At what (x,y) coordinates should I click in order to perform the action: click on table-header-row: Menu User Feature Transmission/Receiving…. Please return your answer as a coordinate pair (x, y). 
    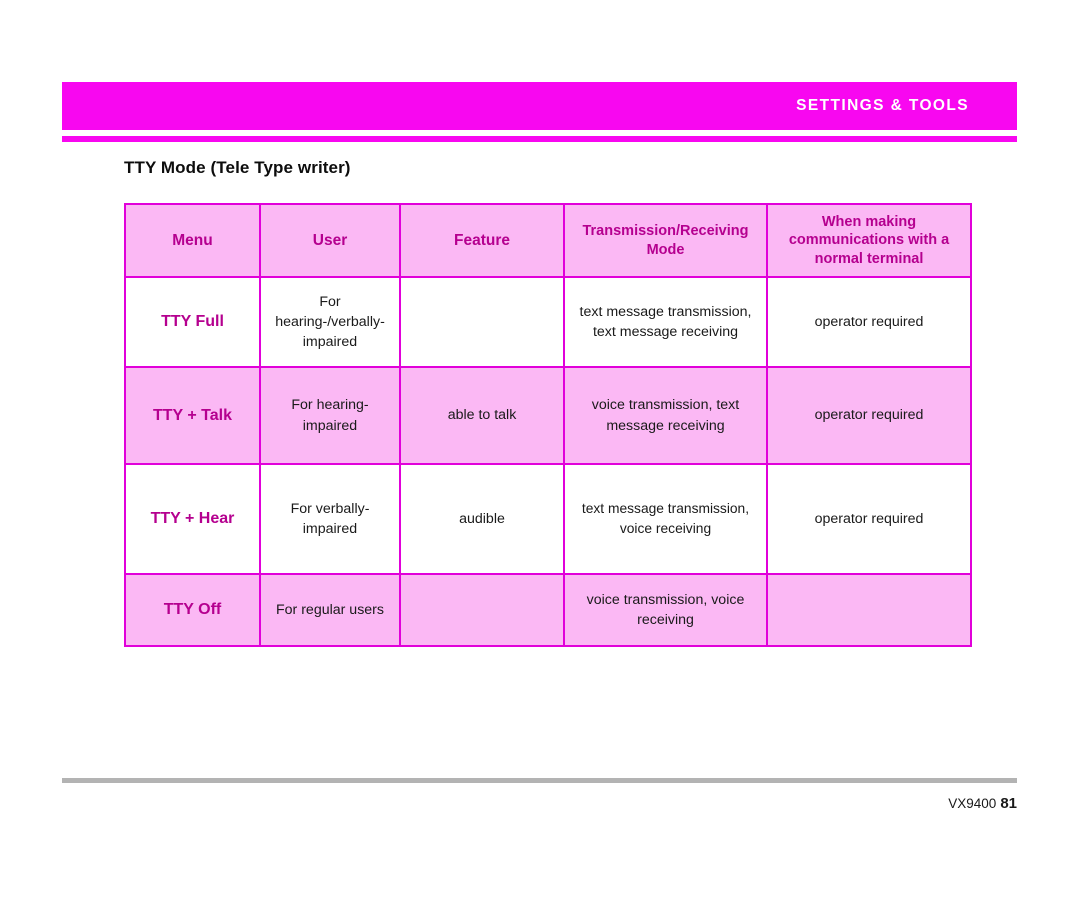
    Looking at the image, I should click on (548, 240).